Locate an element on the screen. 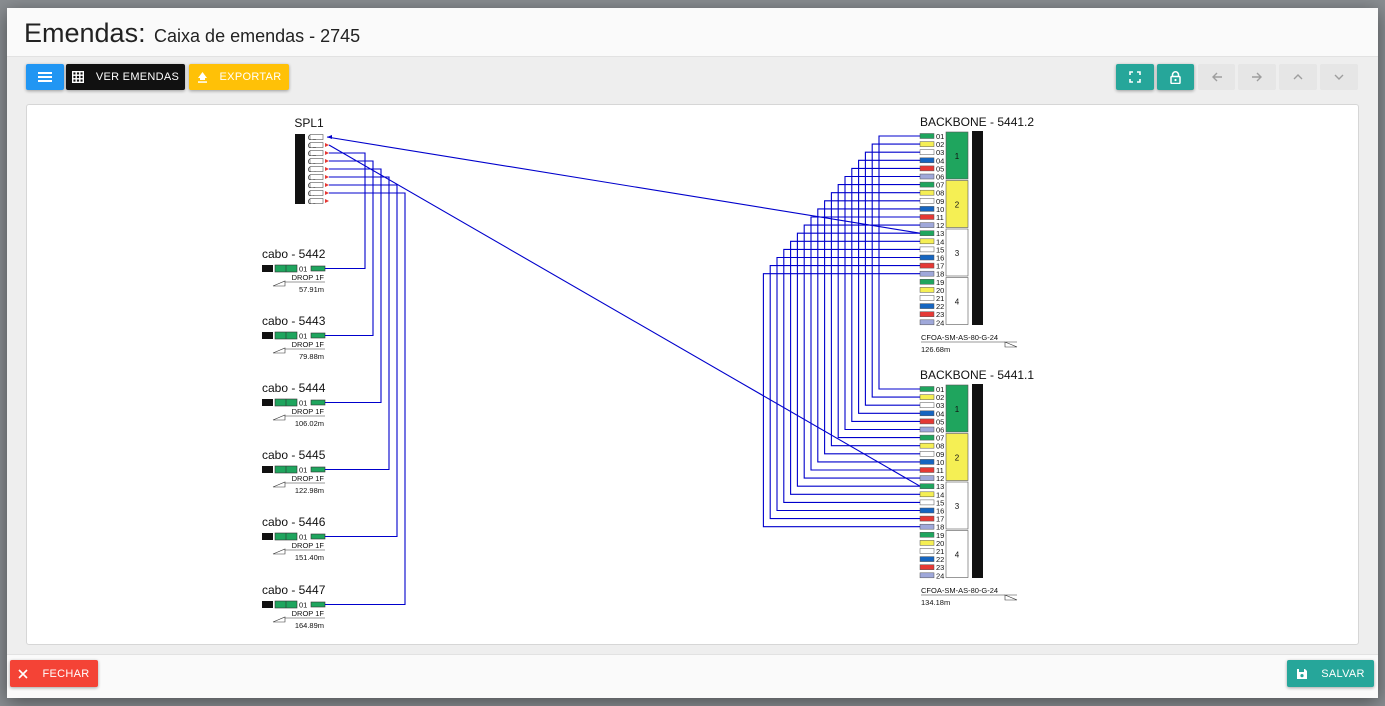  salvar-button: SALVAR is located at coordinates (1330, 673).